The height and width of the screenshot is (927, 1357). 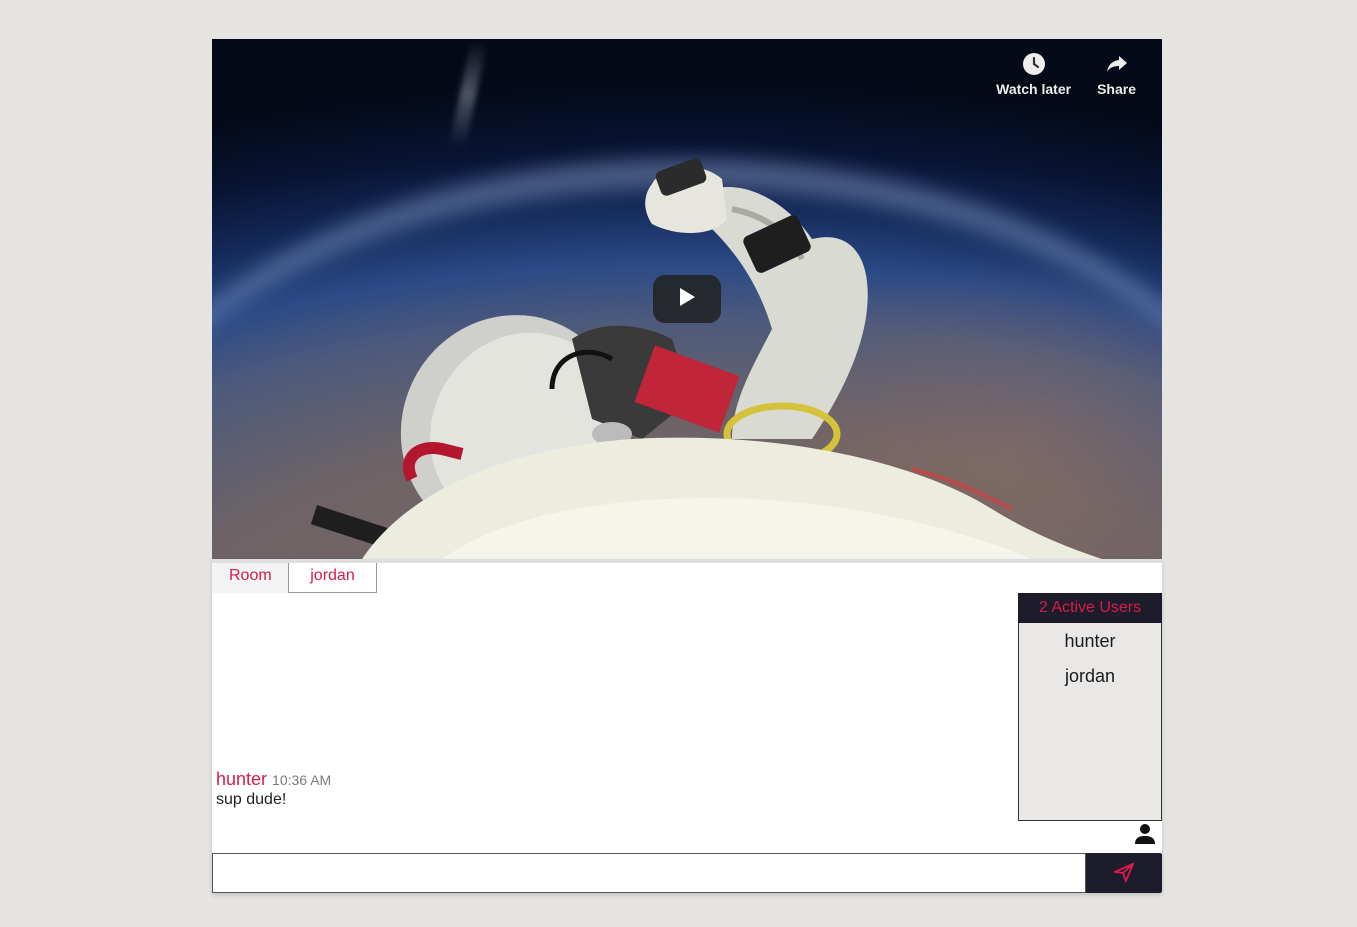 I want to click on play-icon, so click(x=687, y=299).